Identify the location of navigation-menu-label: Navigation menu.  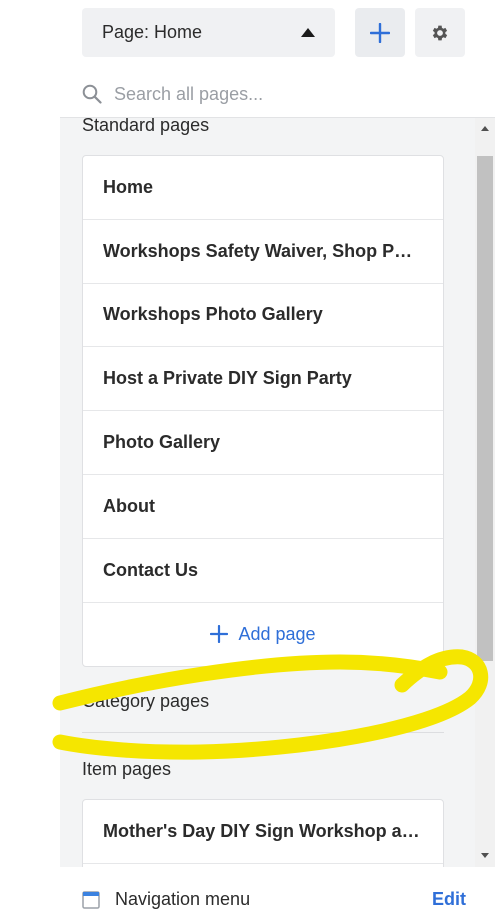
(183, 899).